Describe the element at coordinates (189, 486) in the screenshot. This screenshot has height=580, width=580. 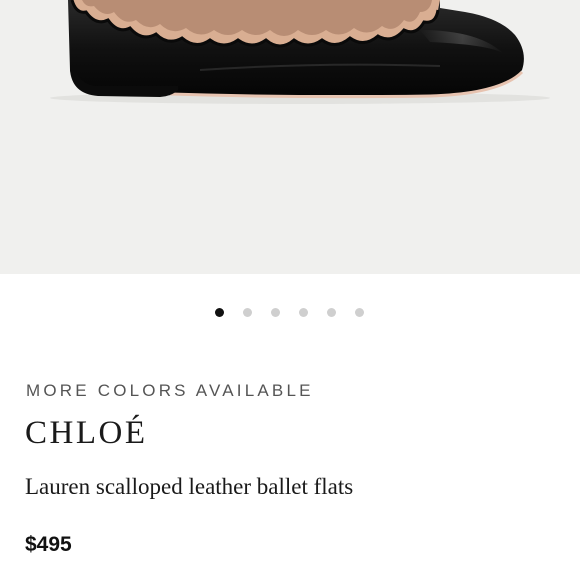
I see `product-title: Lauren scalloped leather ballet flats` at that location.